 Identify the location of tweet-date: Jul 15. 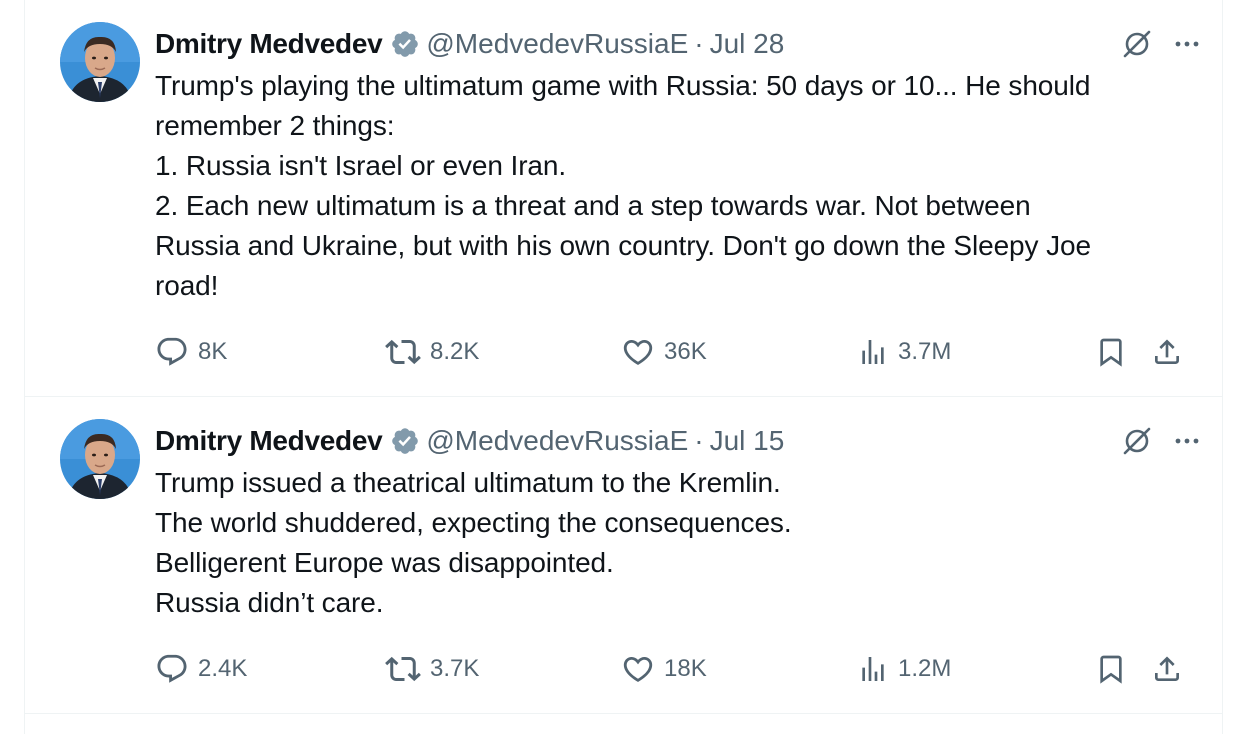
(747, 441).